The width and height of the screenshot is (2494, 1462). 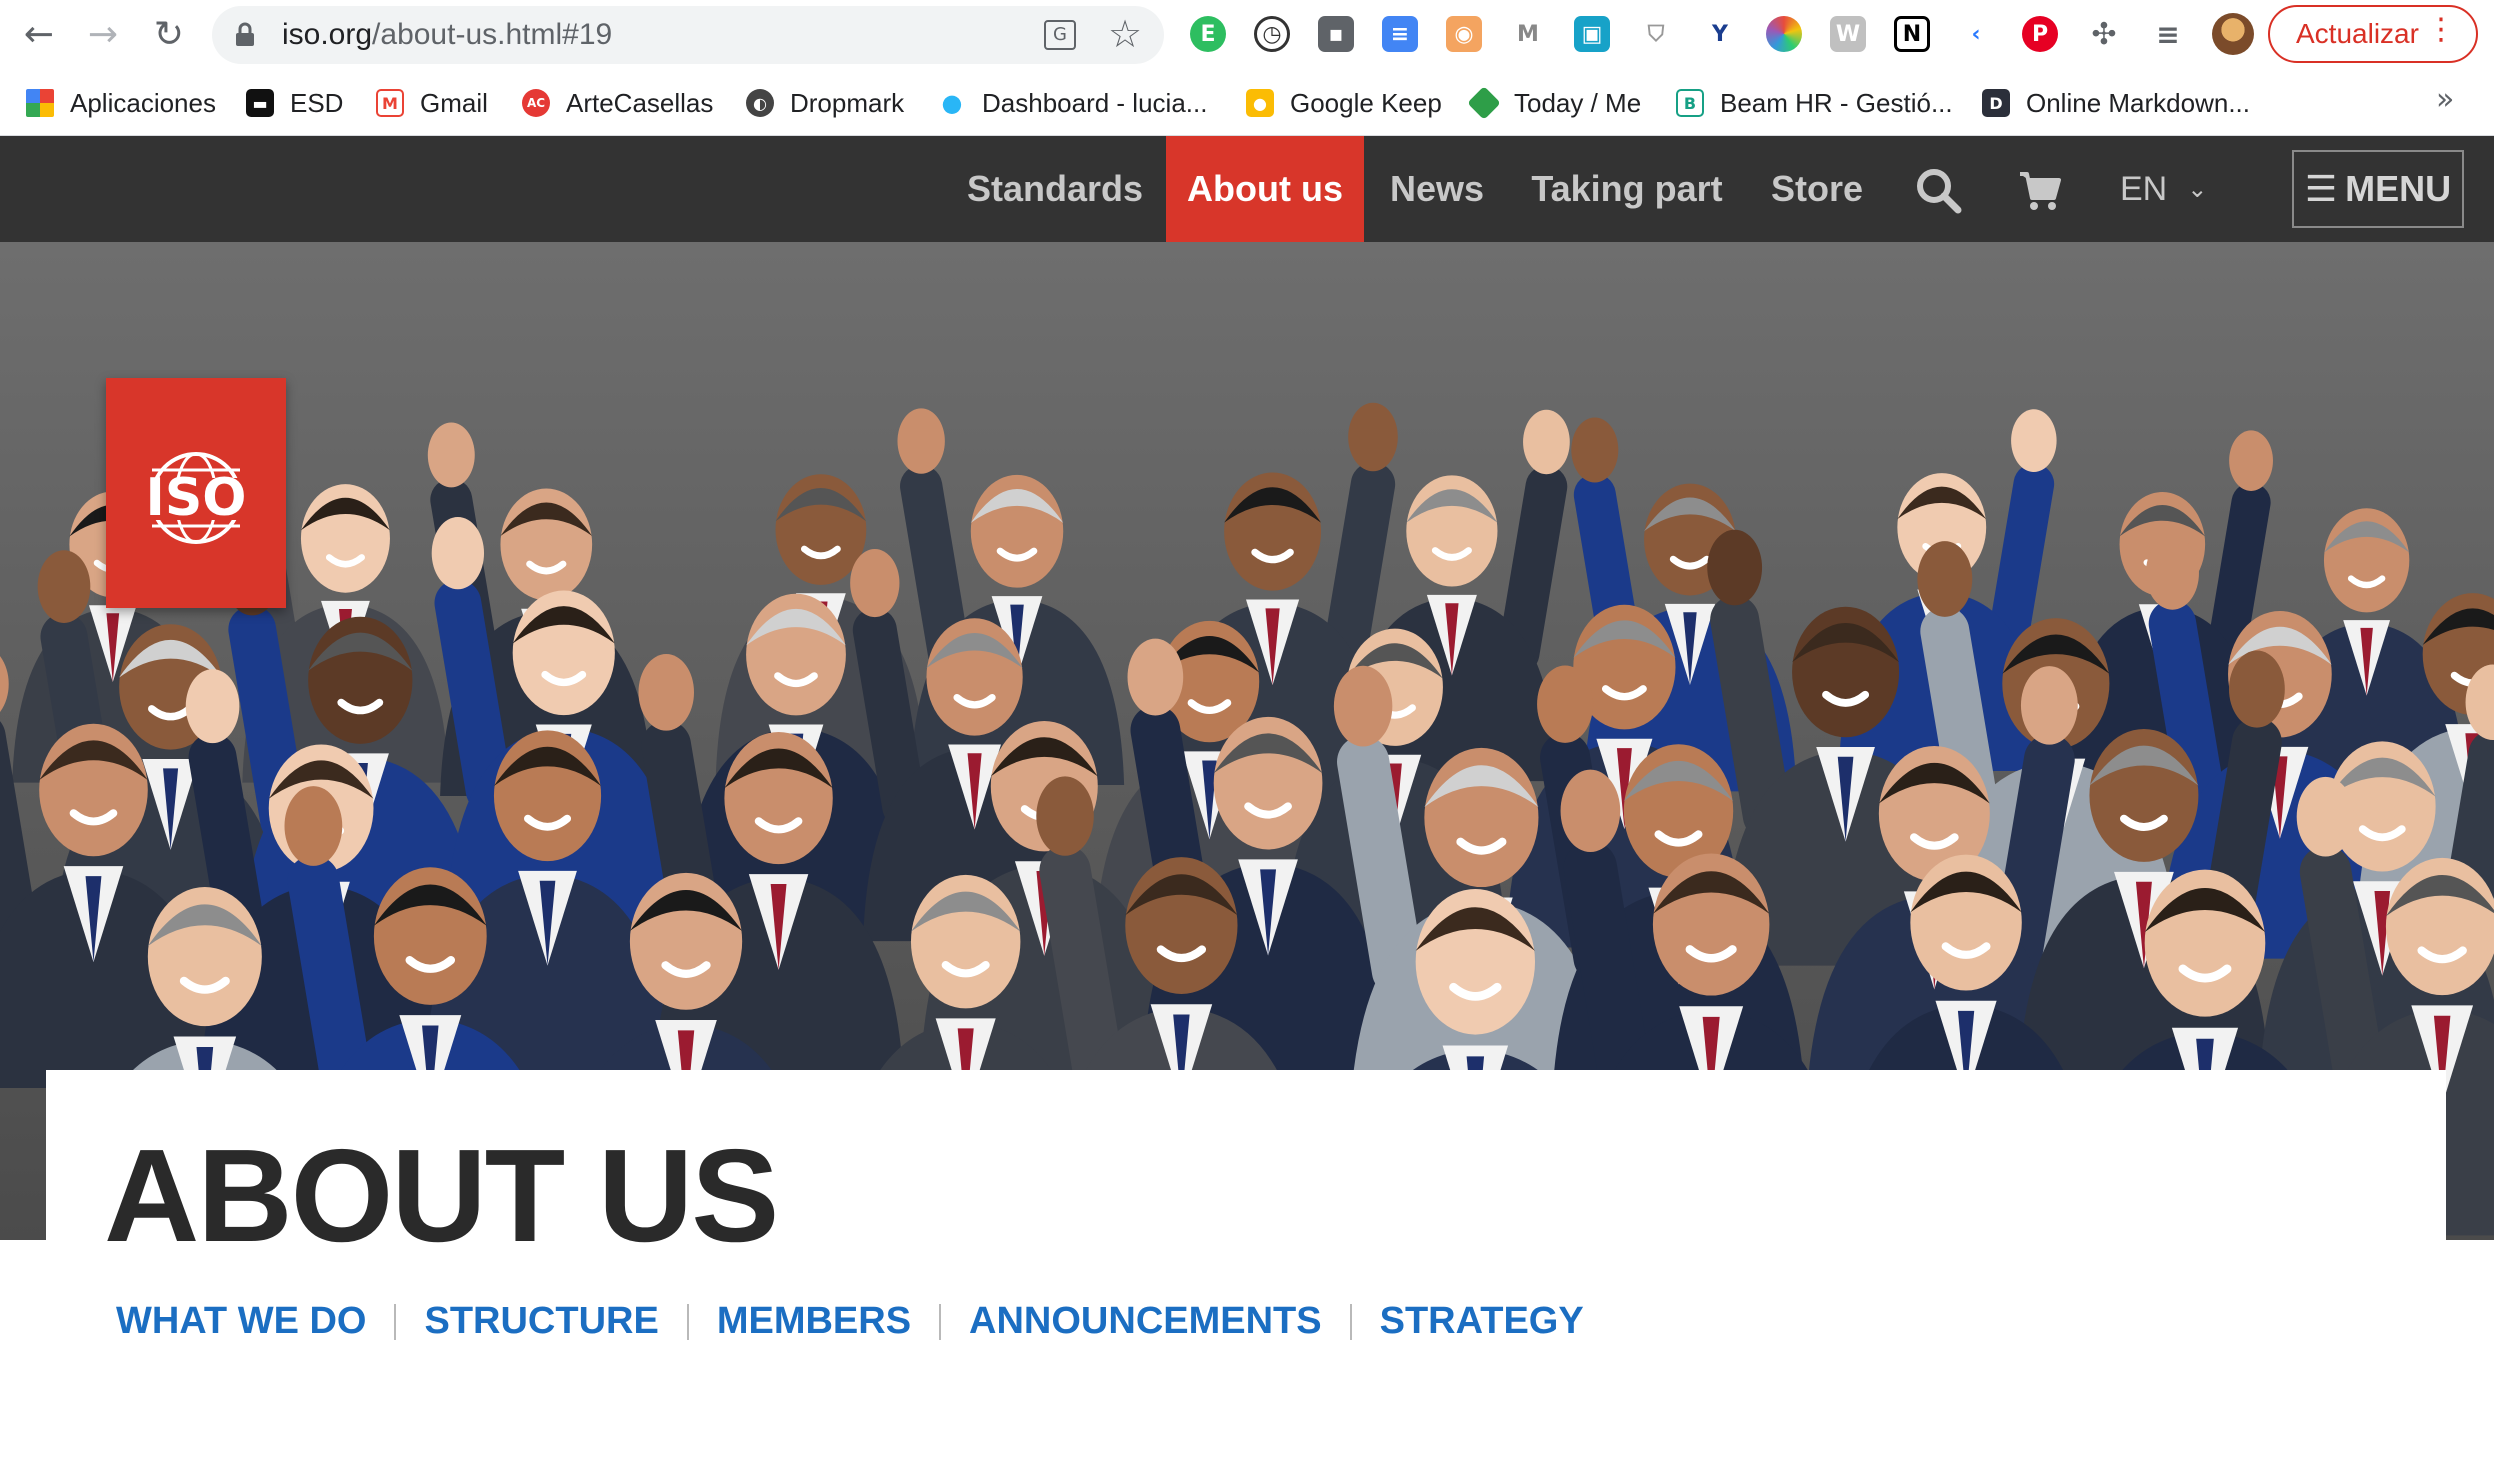 I want to click on bookmark-artecasellas: AC ArteCasellas, so click(x=617, y=103).